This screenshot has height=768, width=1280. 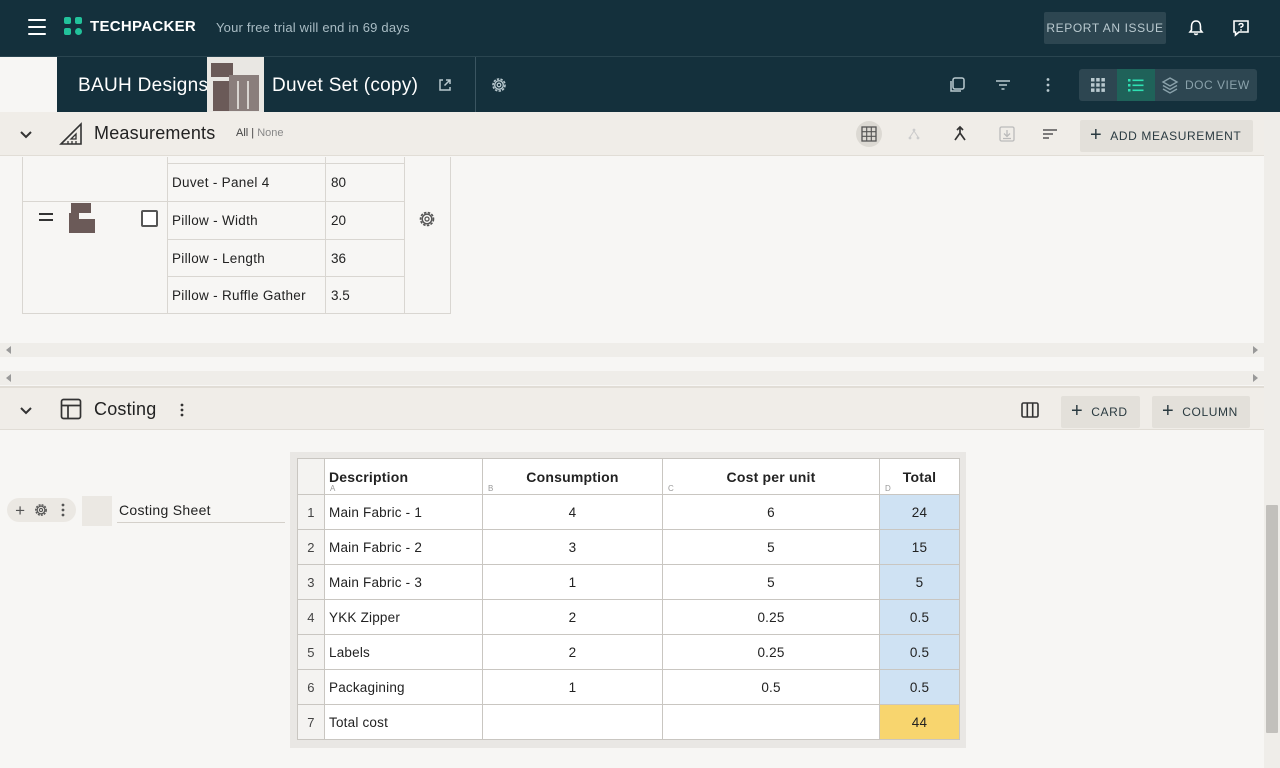 What do you see at coordinates (37, 27) in the screenshot?
I see `menu-icon` at bounding box center [37, 27].